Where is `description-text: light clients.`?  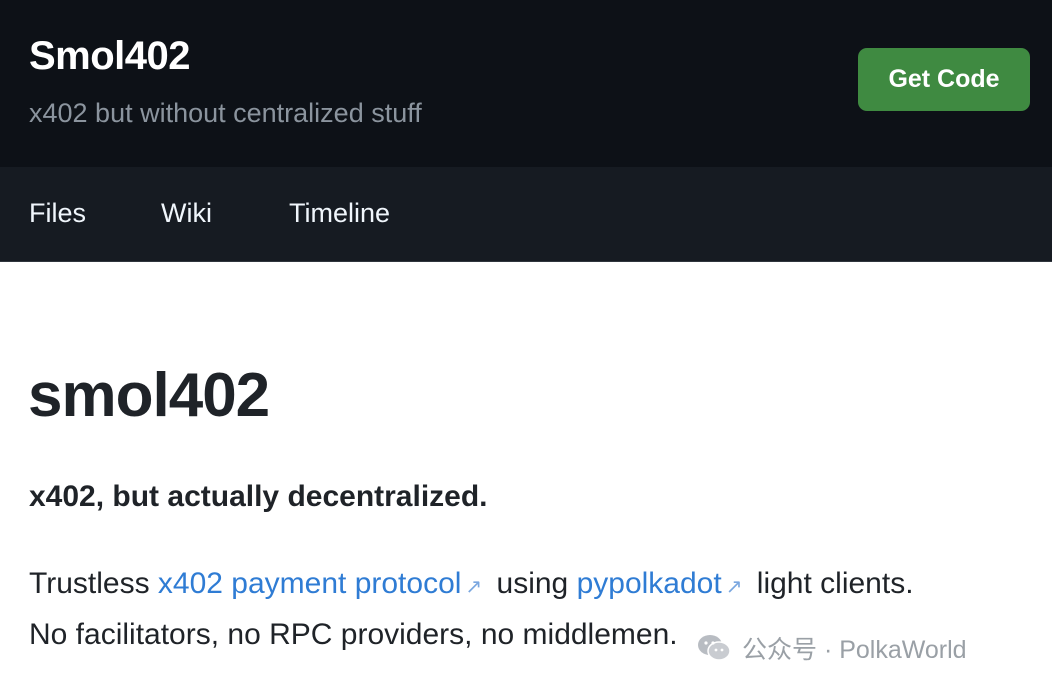
description-text: light clients. is located at coordinates (831, 583).